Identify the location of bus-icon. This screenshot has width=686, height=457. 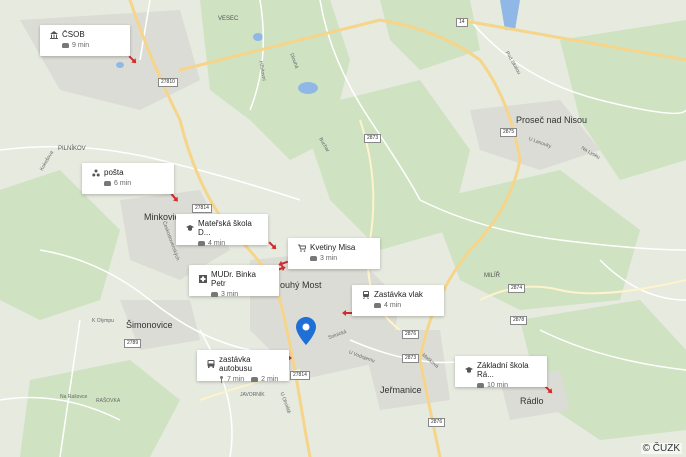
(211, 364).